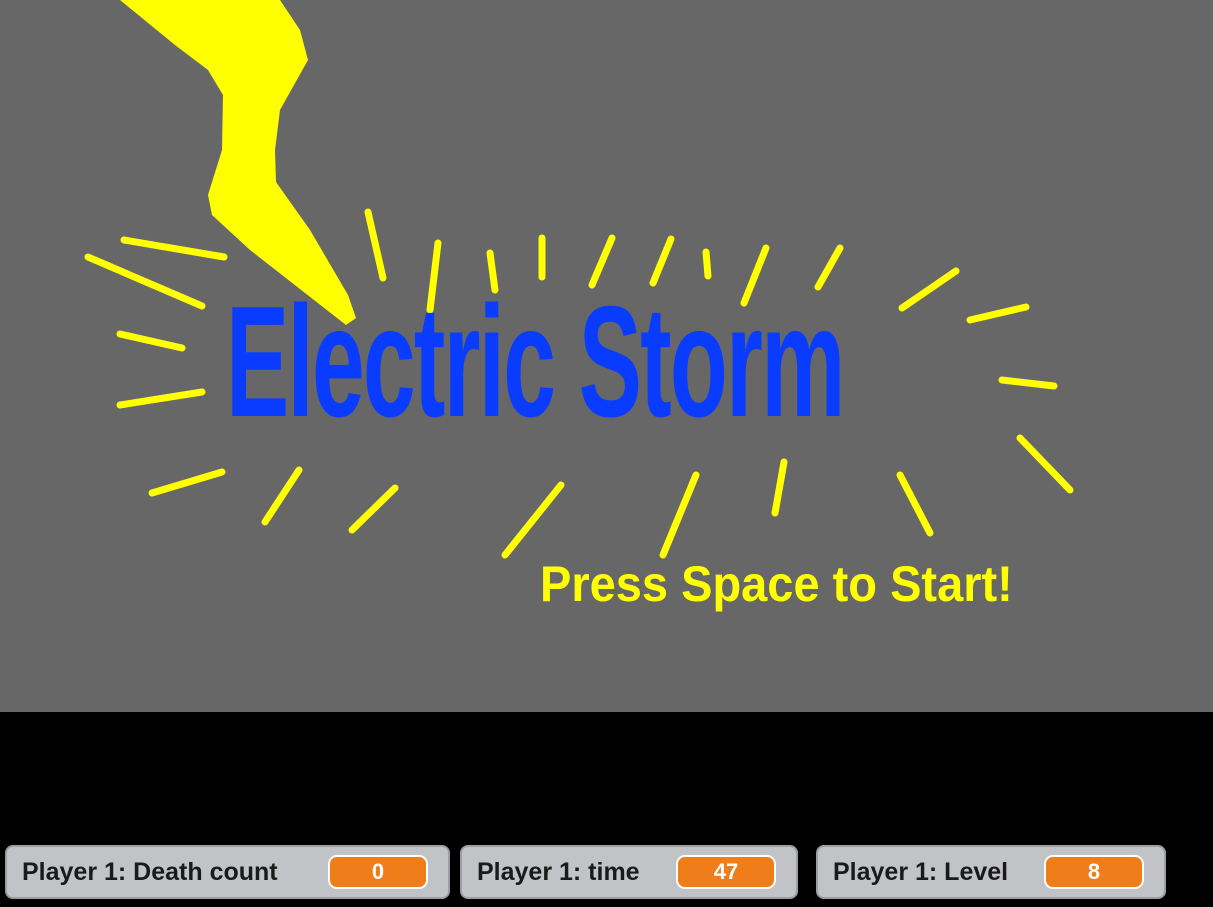  Describe the element at coordinates (921, 871) in the screenshot. I see `monitor-label: Player 1: Level` at that location.